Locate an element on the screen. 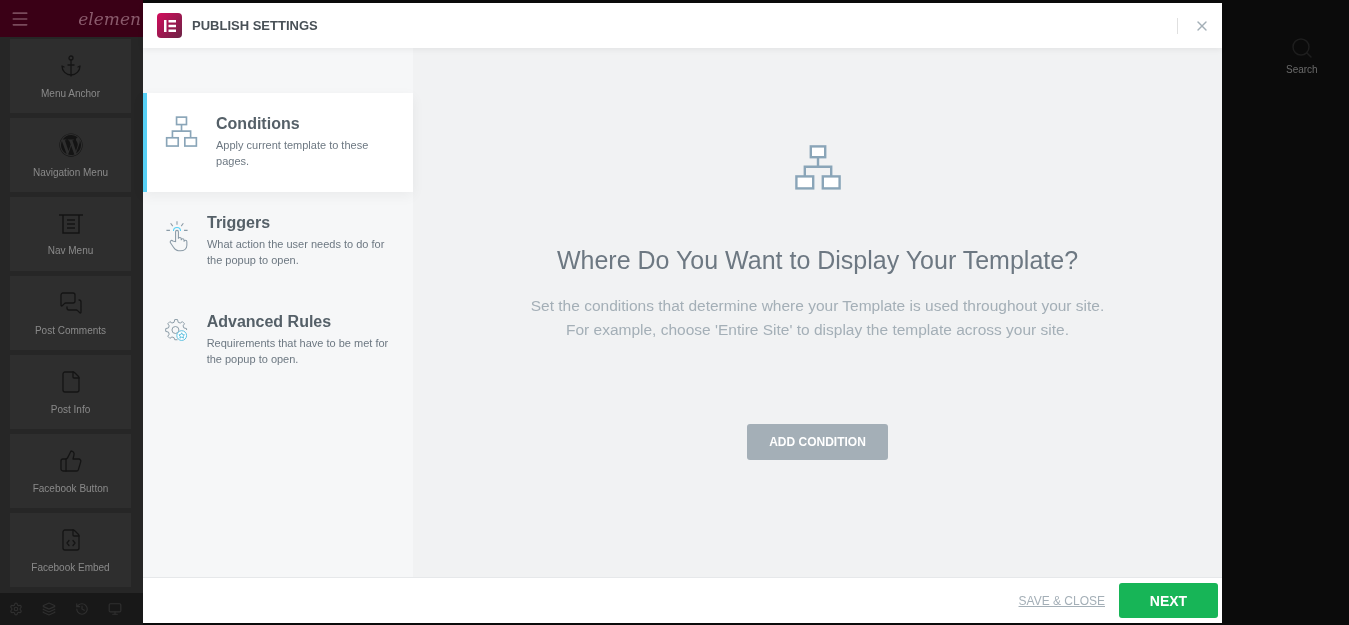 The height and width of the screenshot is (625, 1349). next-button: NEXT is located at coordinates (1168, 600).